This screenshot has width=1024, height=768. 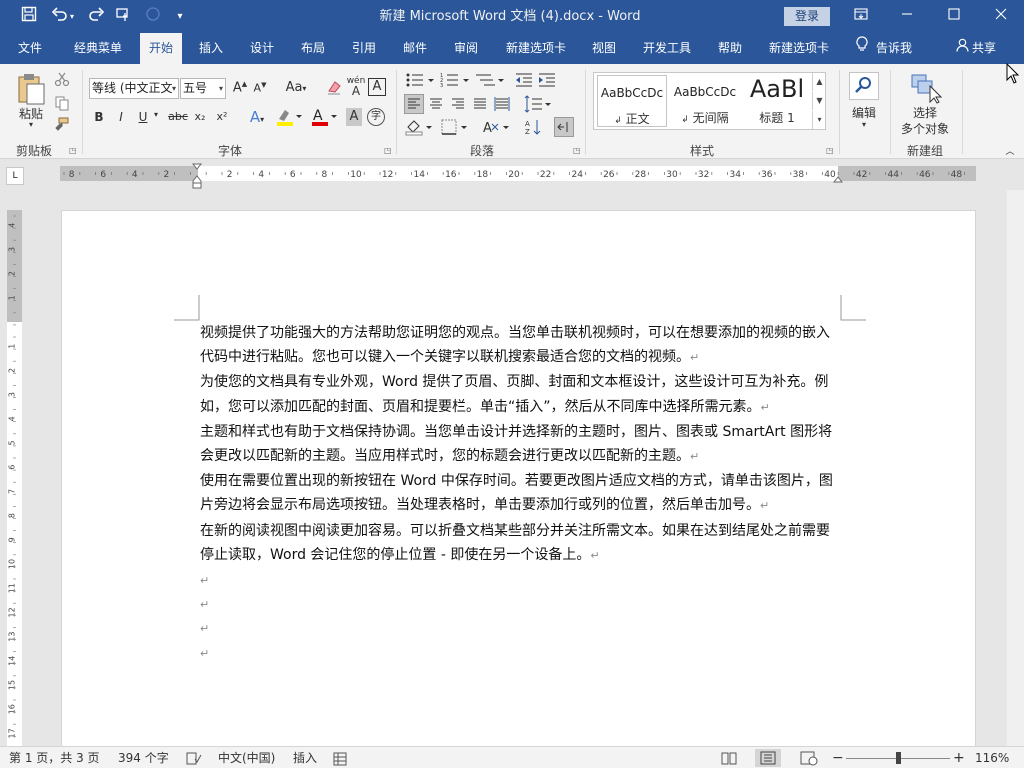 What do you see at coordinates (768, 758) in the screenshot?
I see `print-layout-icon` at bounding box center [768, 758].